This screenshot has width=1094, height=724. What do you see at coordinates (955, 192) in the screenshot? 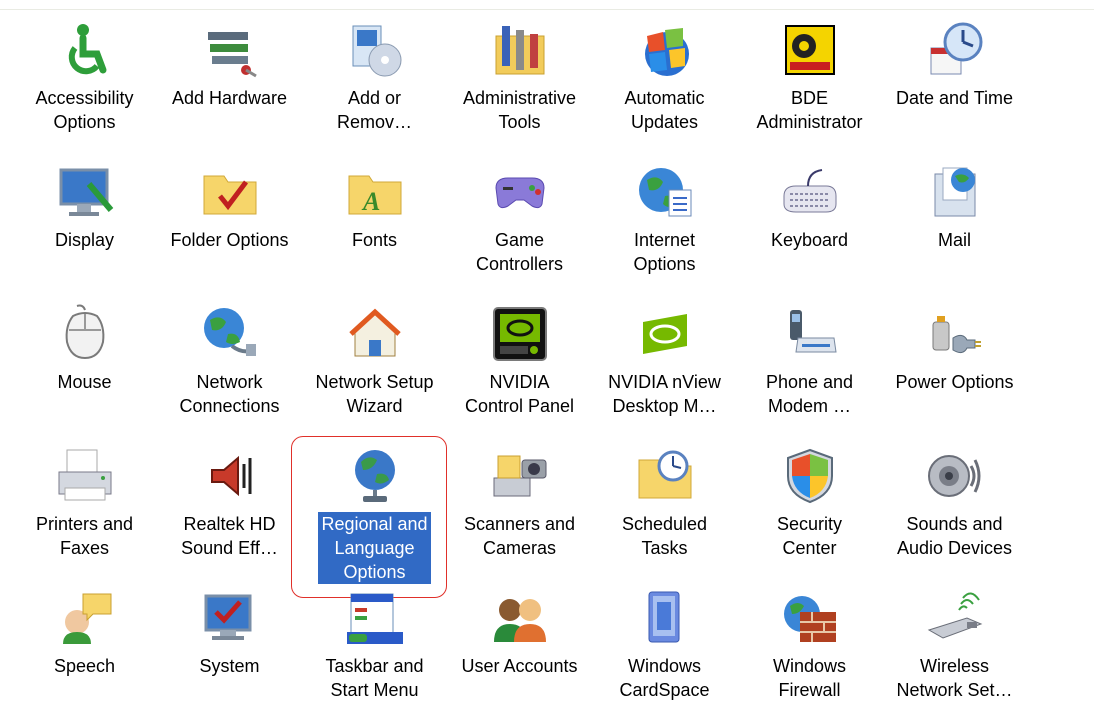
I see `mail-icon` at bounding box center [955, 192].